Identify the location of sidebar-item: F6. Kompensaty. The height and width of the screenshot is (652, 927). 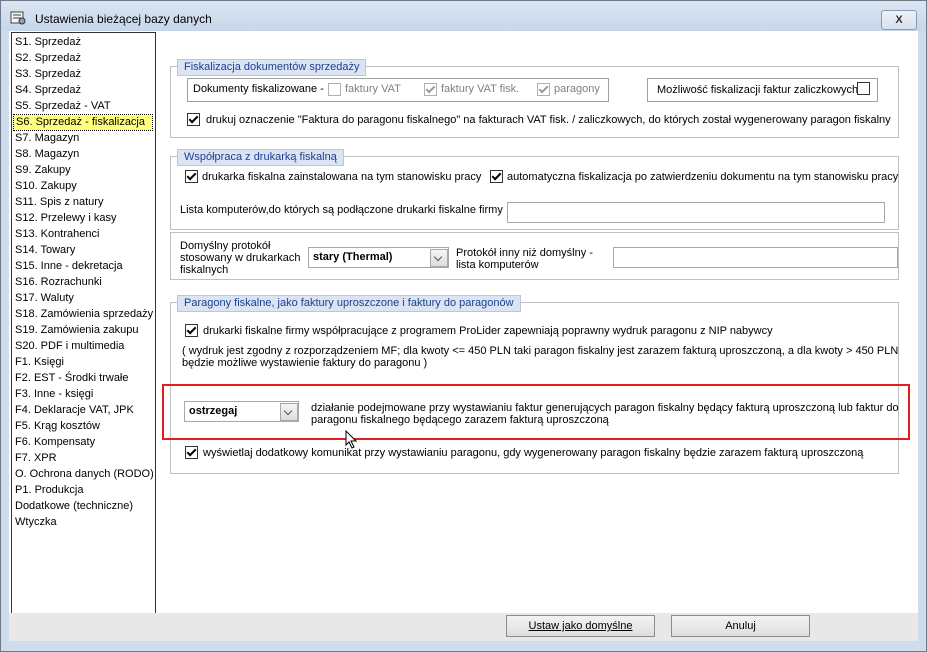
(55, 442).